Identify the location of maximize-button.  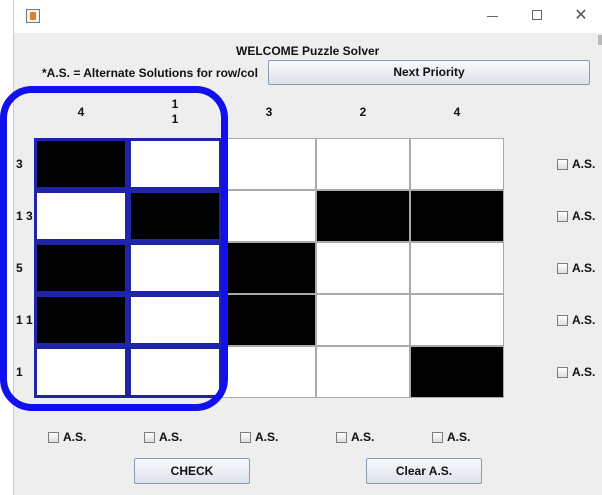
(538, 16).